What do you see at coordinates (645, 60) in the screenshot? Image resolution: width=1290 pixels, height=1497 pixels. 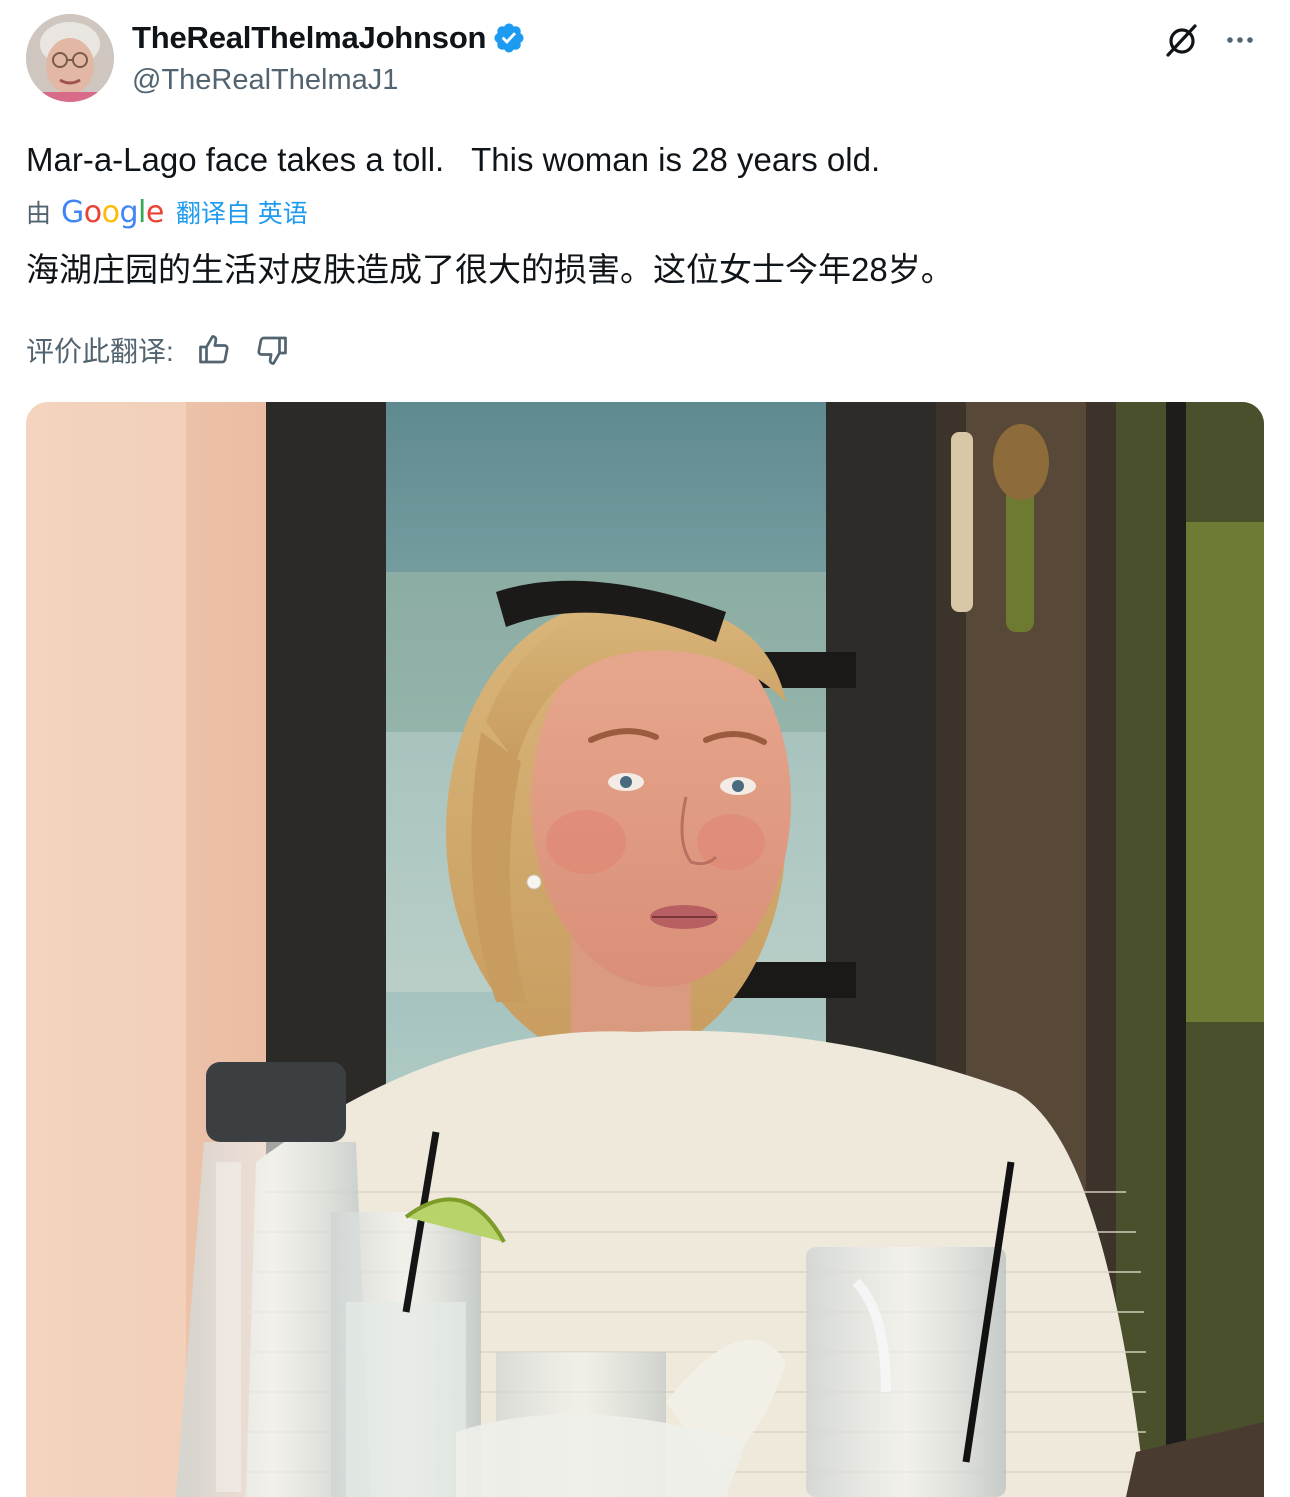 I see `post-header: TheRealThelmaJohnson @TheRealThelmaJ1` at bounding box center [645, 60].